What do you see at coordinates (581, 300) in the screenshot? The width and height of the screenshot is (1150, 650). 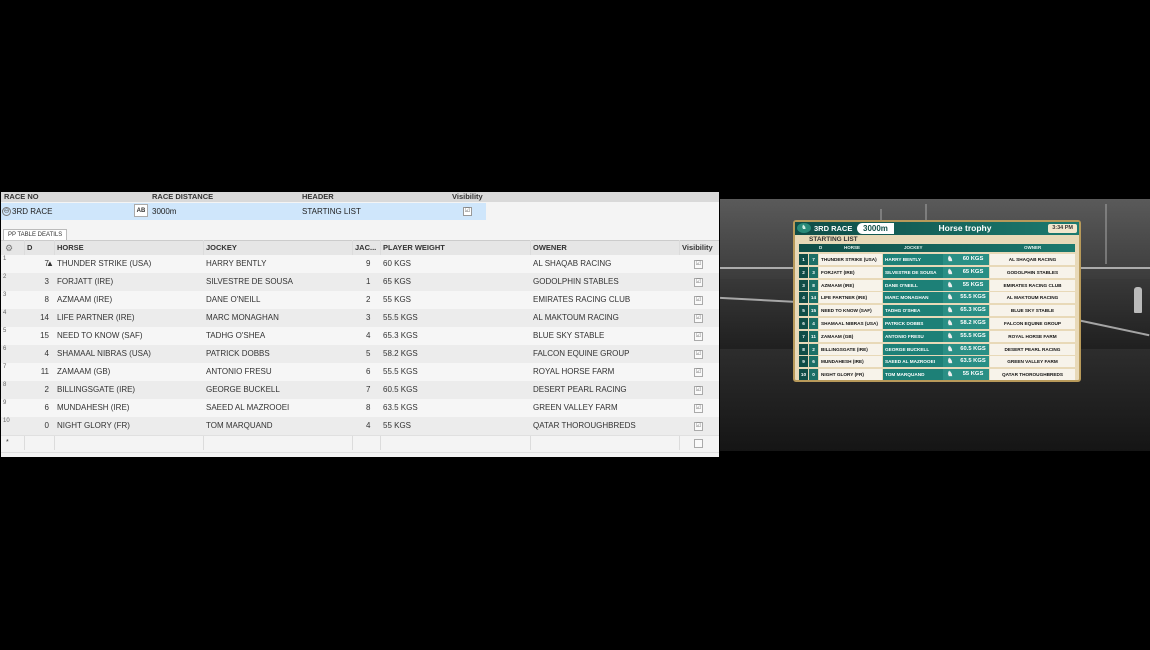 I see `owner-cell: EMIRATES RACING CLUB` at bounding box center [581, 300].